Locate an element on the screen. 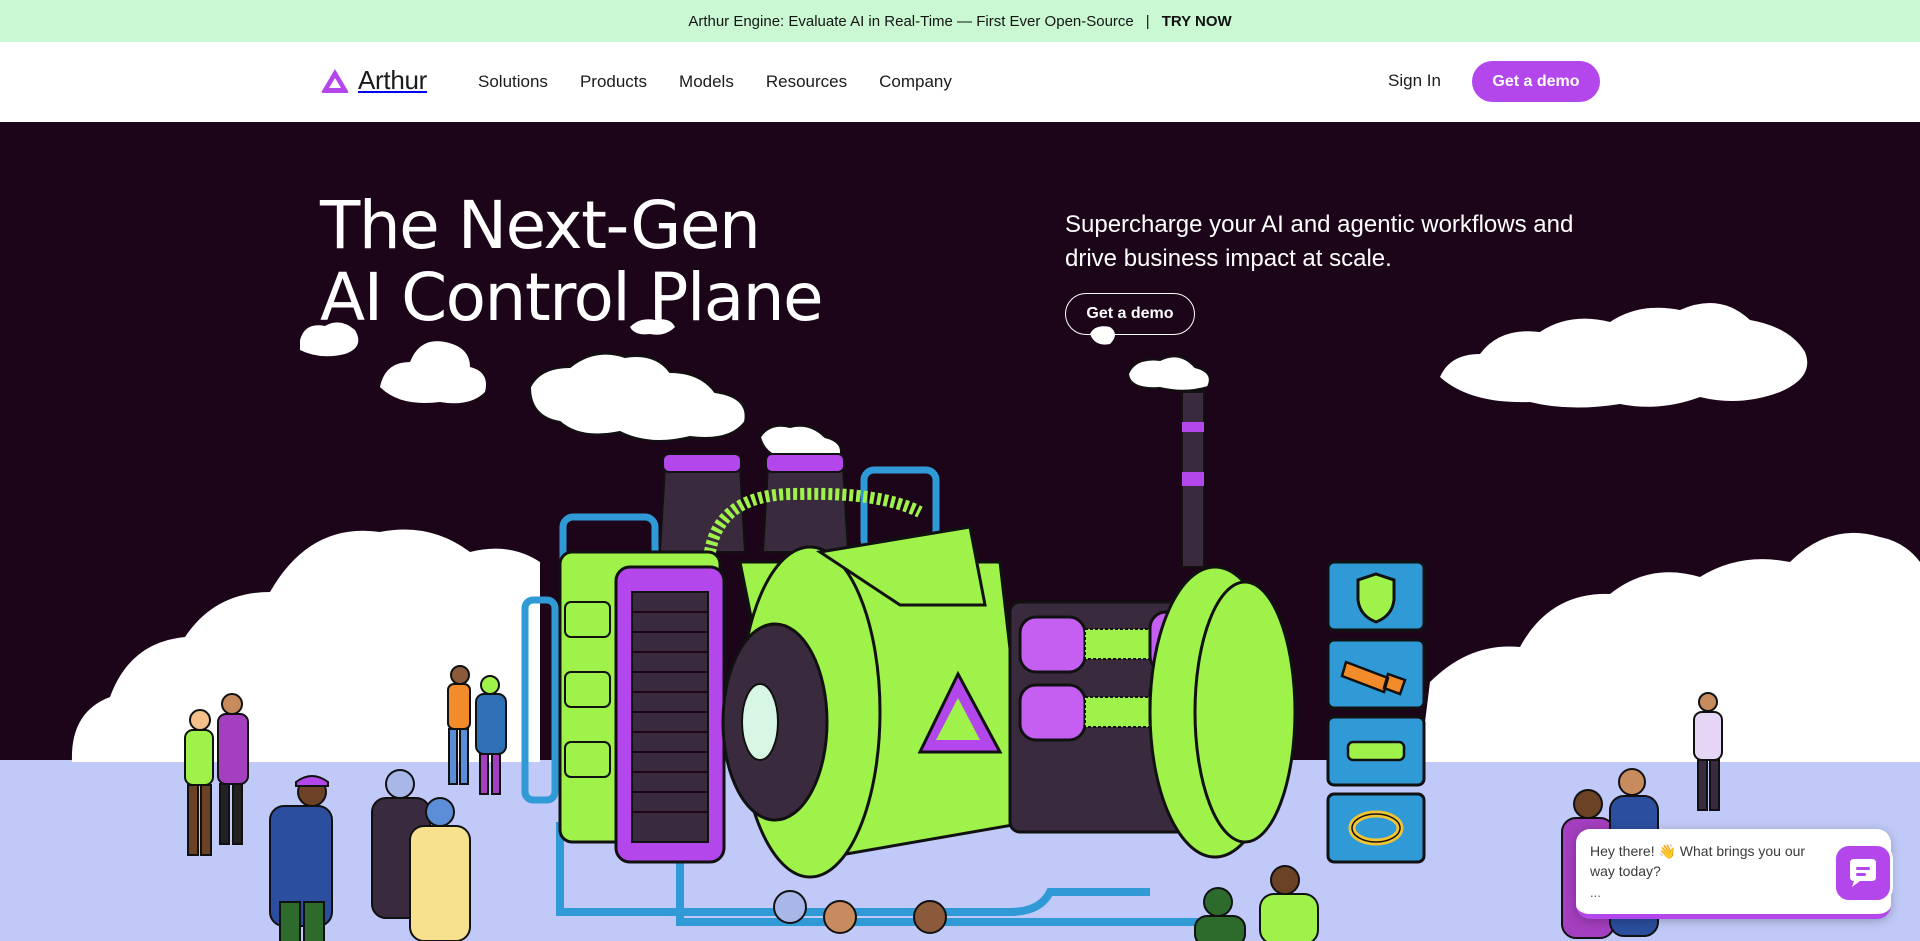 The width and height of the screenshot is (1920, 941). hero-headline: The Next-Gen AI Control Plane is located at coordinates (572, 261).